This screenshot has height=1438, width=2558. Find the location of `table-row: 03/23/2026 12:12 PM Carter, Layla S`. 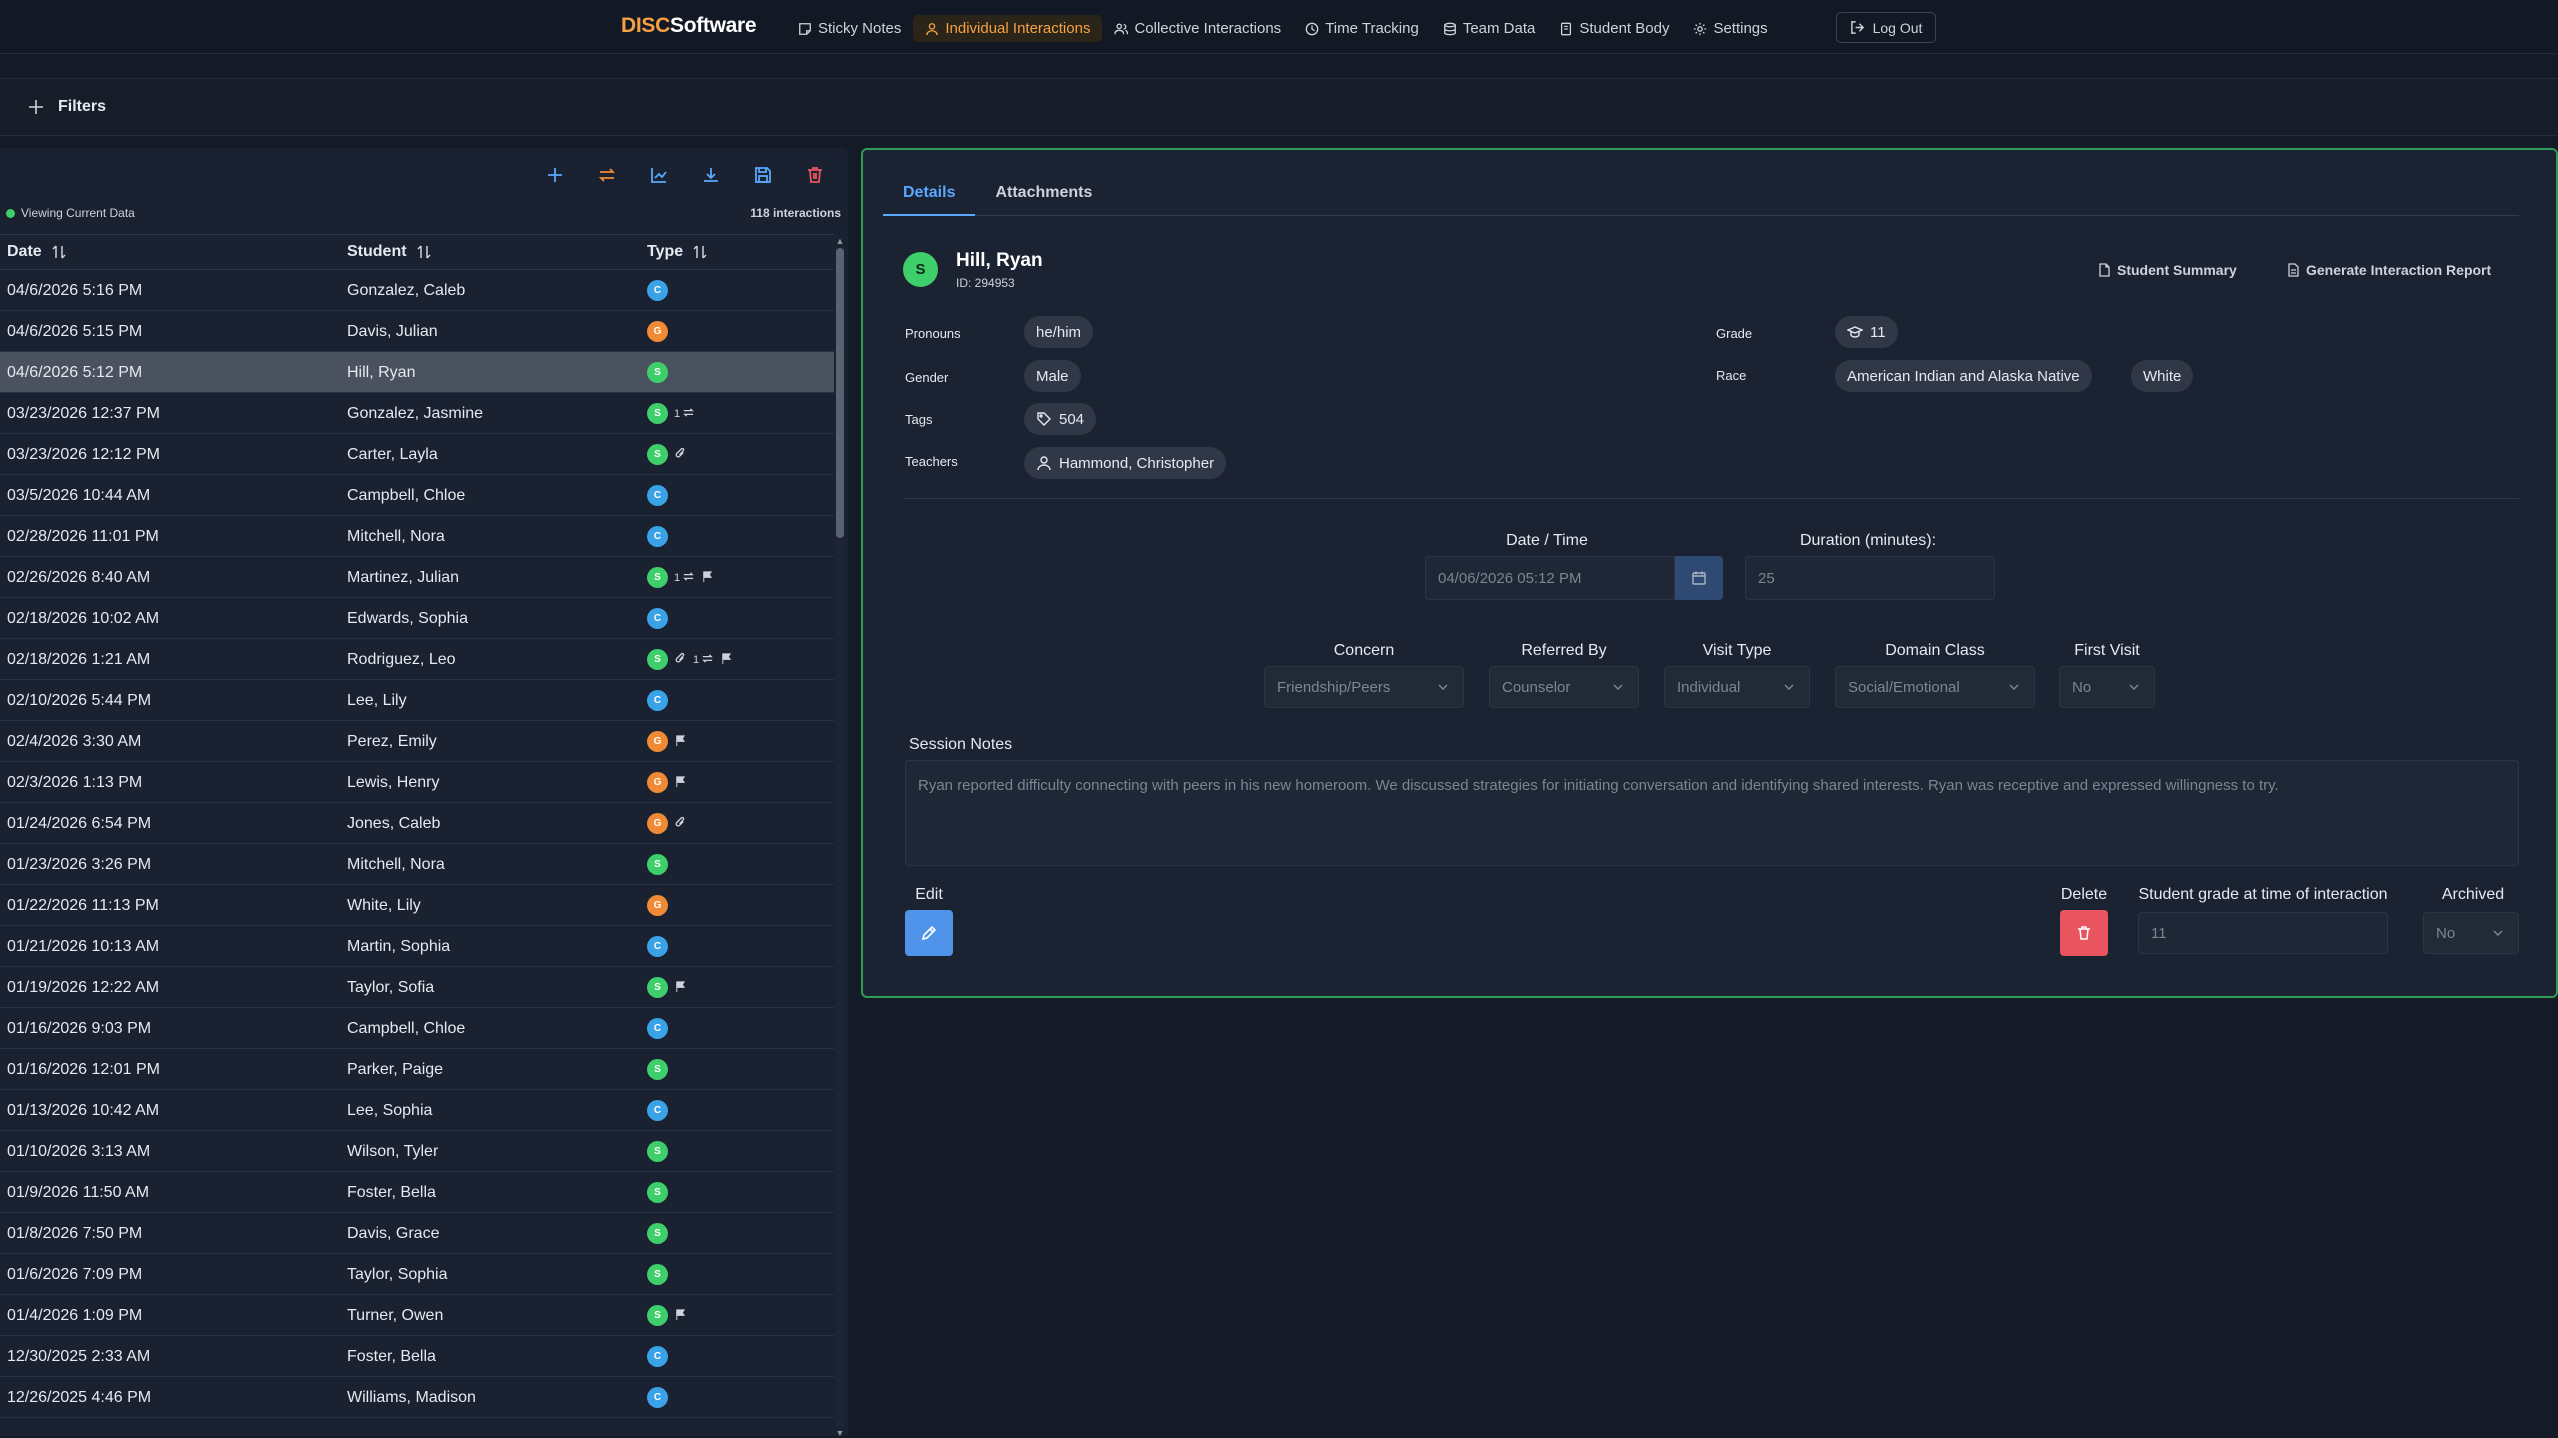

table-row: 03/23/2026 12:12 PM Carter, Layla S is located at coordinates (417, 454).